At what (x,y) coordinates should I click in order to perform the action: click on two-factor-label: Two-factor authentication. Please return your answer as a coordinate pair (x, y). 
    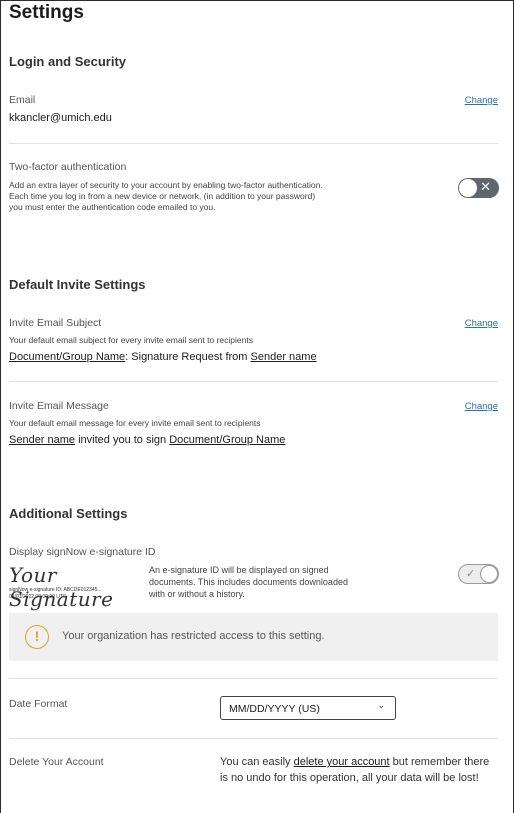
    Looking at the image, I should click on (68, 167).